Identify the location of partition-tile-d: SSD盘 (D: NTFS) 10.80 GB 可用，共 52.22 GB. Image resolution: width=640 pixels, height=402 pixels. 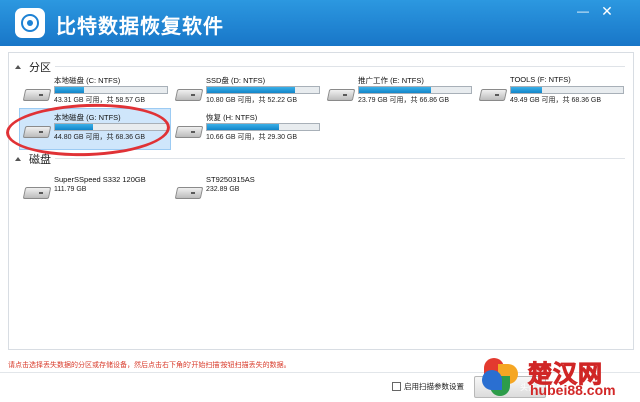
(247, 92).